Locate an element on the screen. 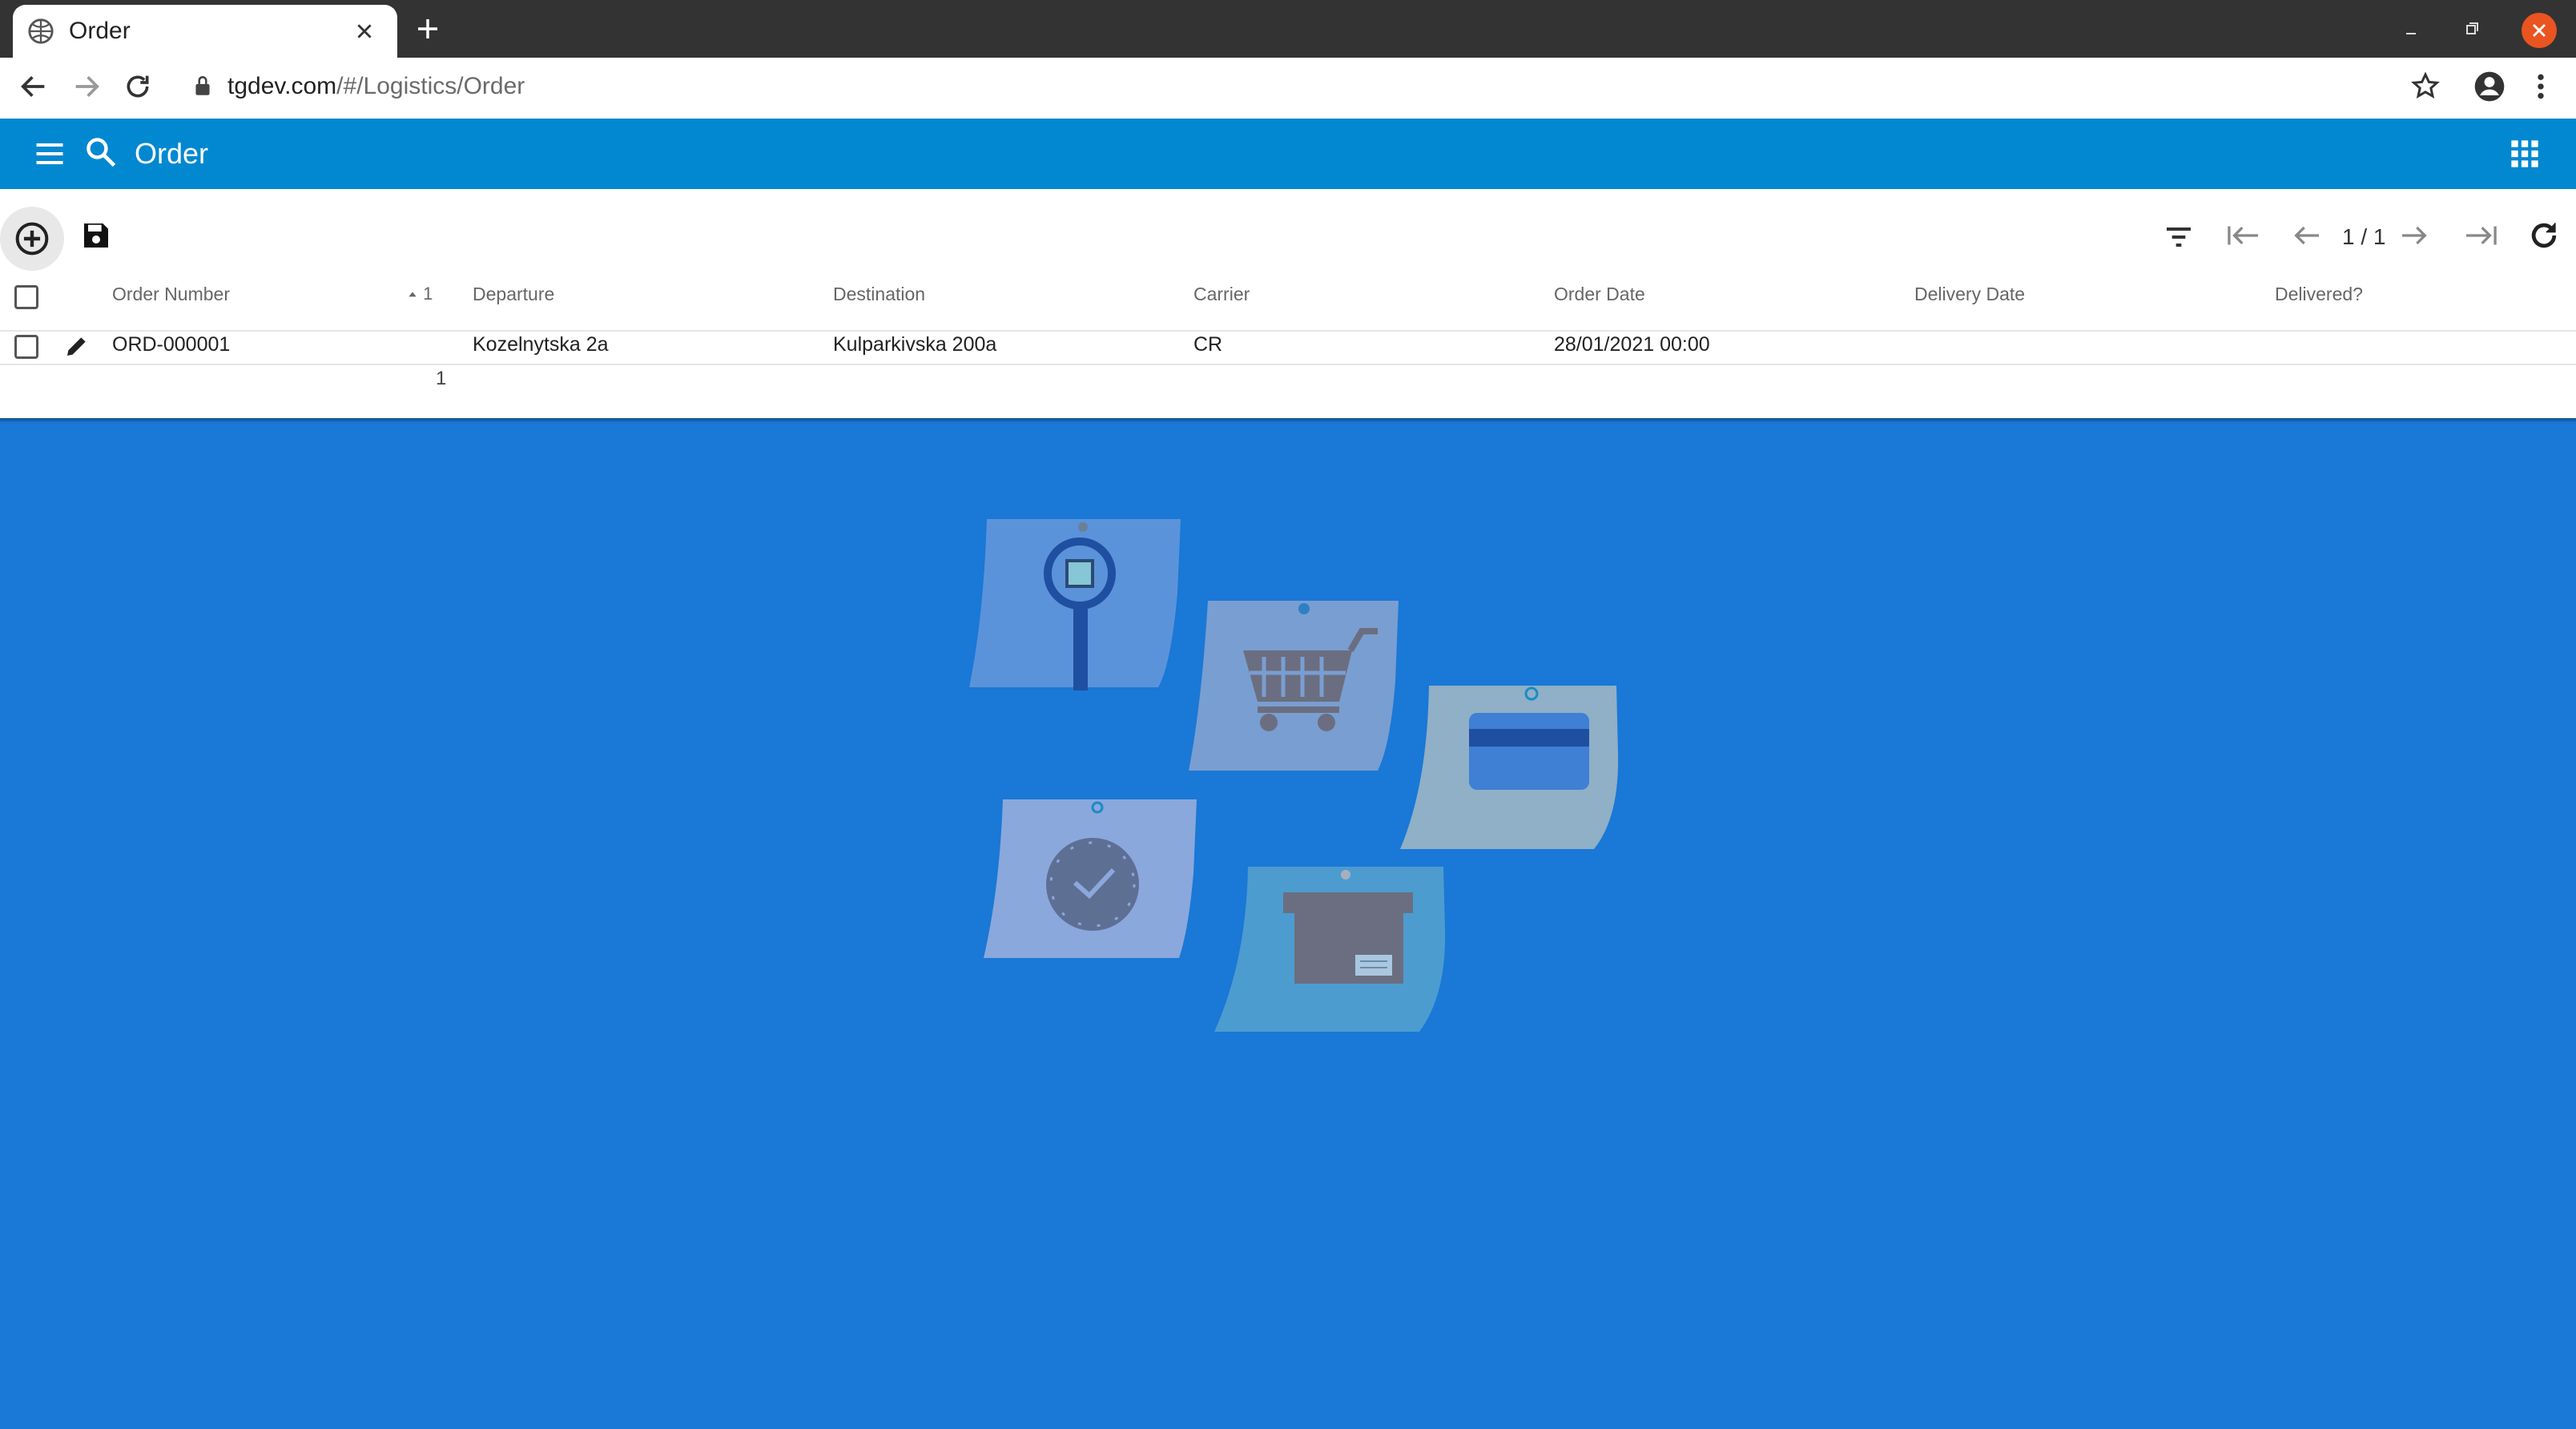  empty-state-illustration is located at coordinates (1298, 785).